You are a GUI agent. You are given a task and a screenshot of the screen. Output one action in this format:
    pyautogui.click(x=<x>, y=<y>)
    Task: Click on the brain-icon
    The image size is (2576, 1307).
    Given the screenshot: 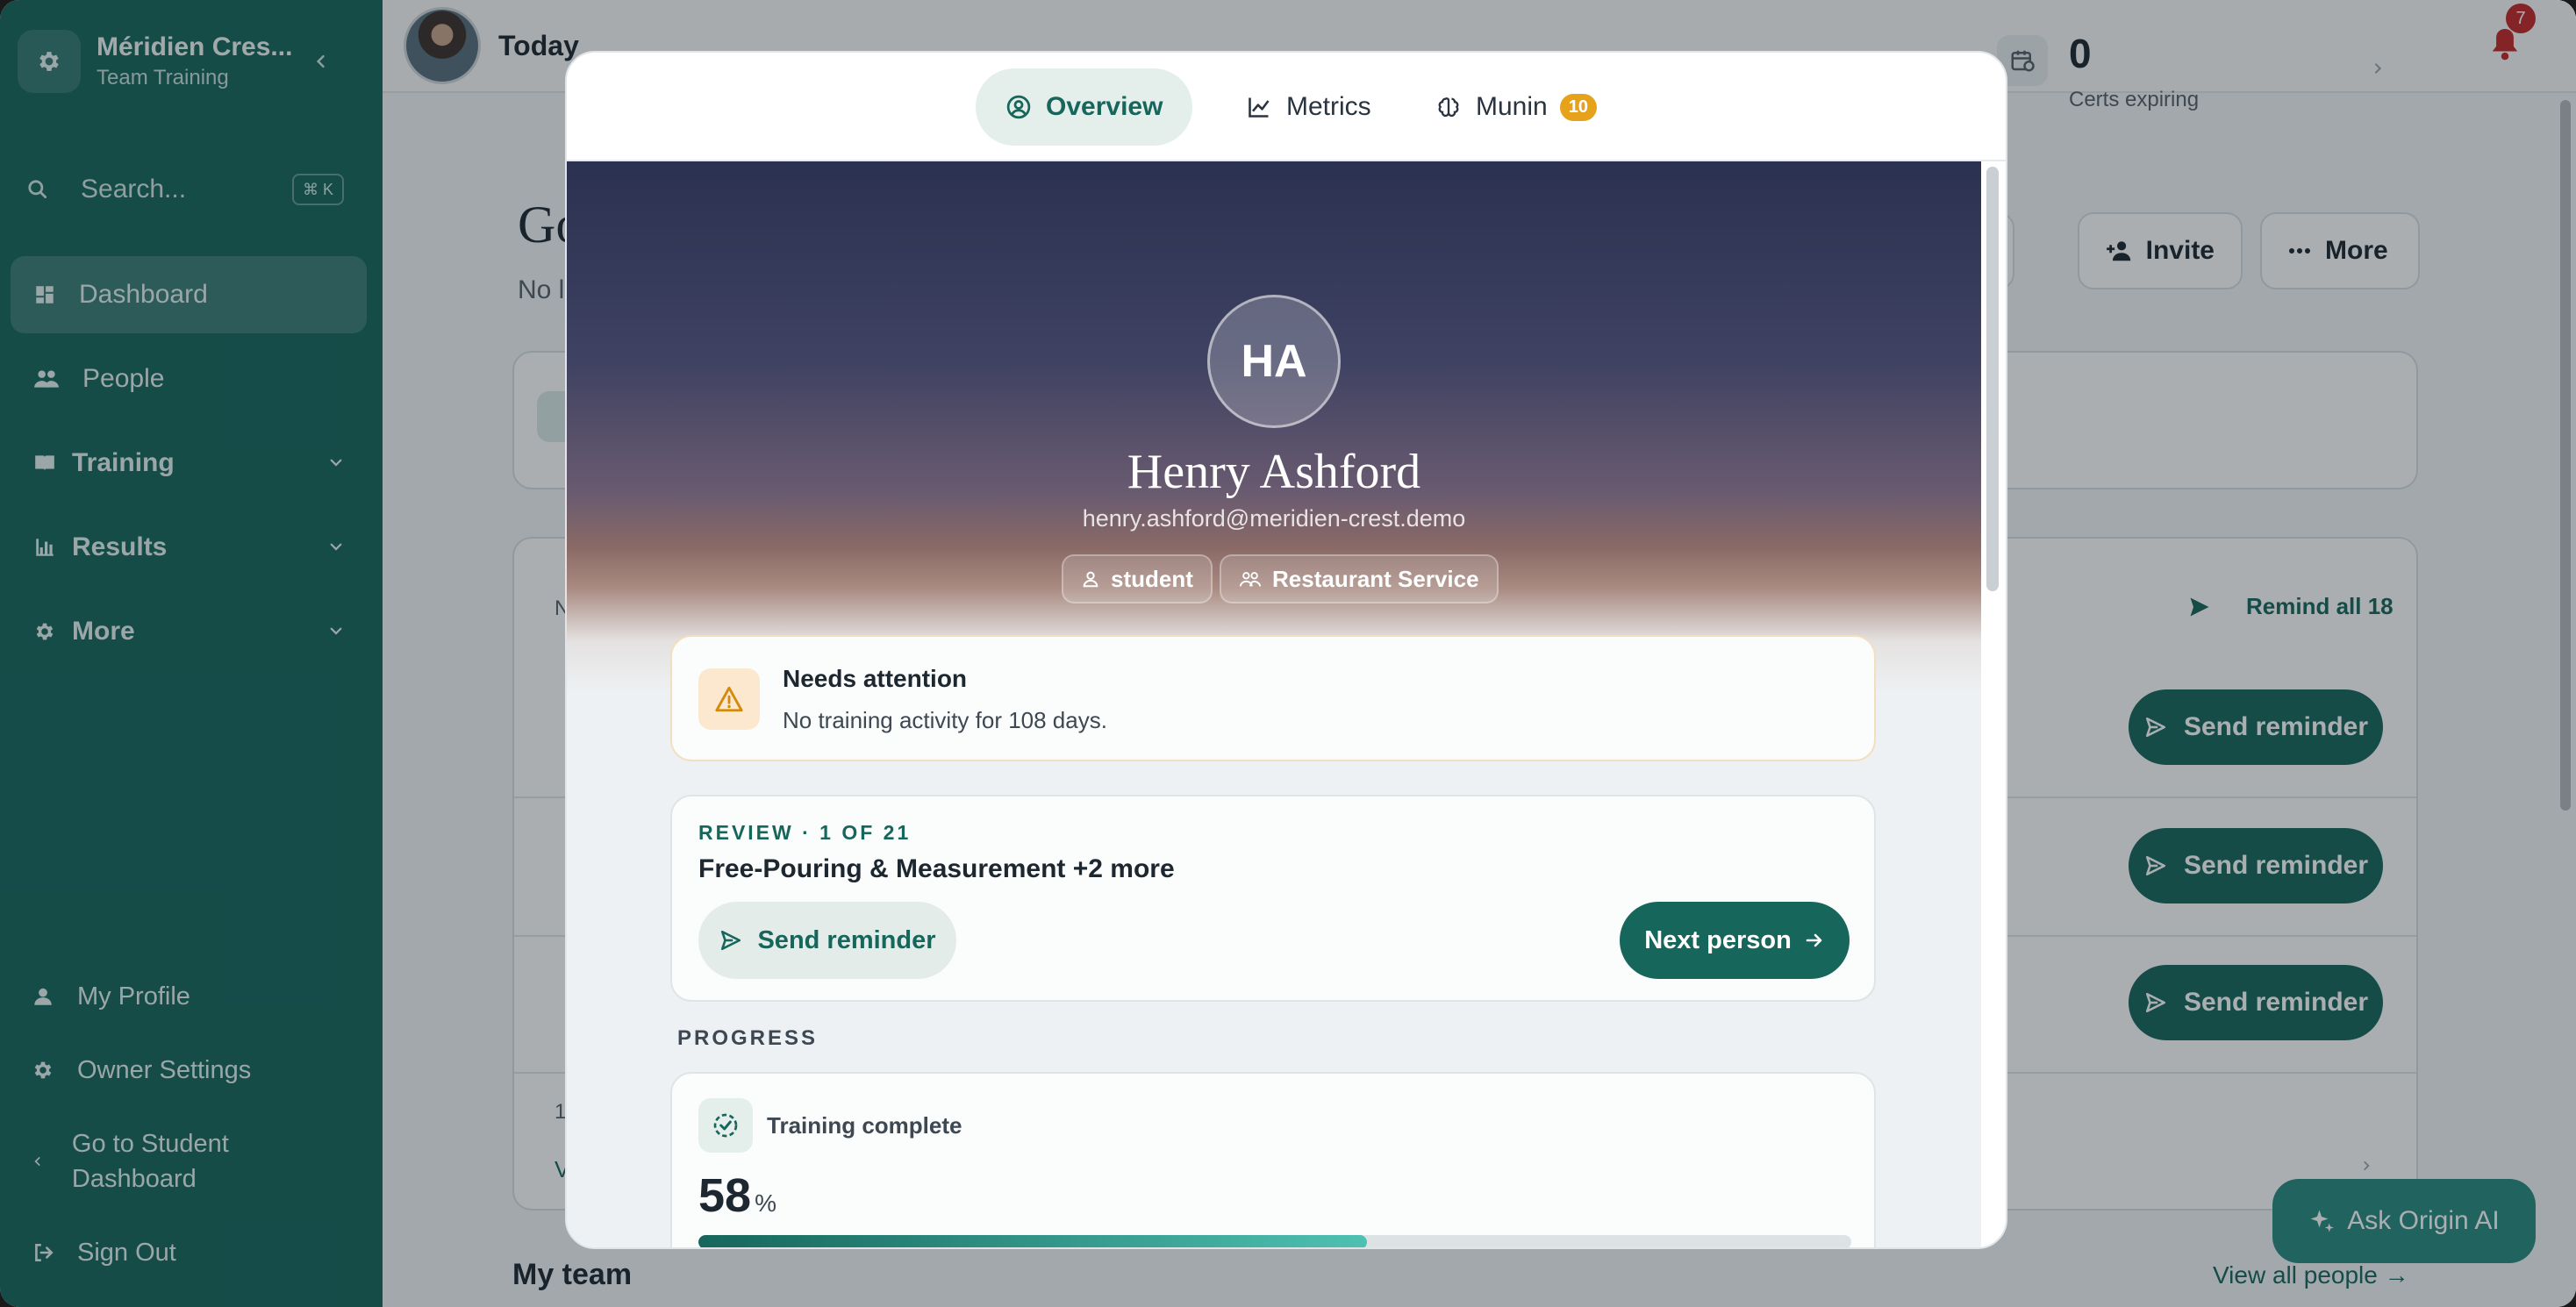 What is the action you would take?
    pyautogui.click(x=1448, y=107)
    